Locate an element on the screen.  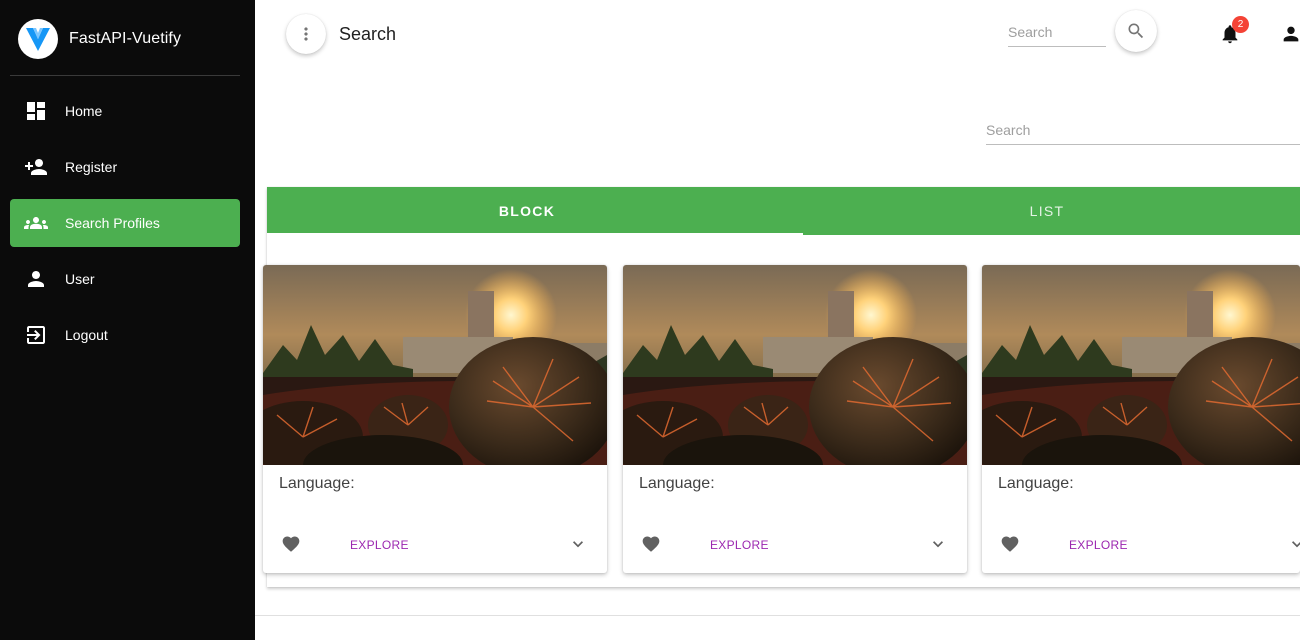
dashboard-icon is located at coordinates (36, 111).